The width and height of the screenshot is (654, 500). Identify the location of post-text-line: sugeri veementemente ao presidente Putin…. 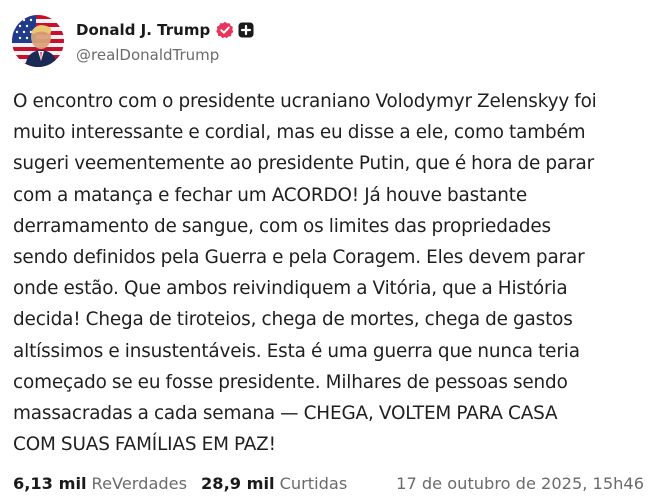
(303, 164).